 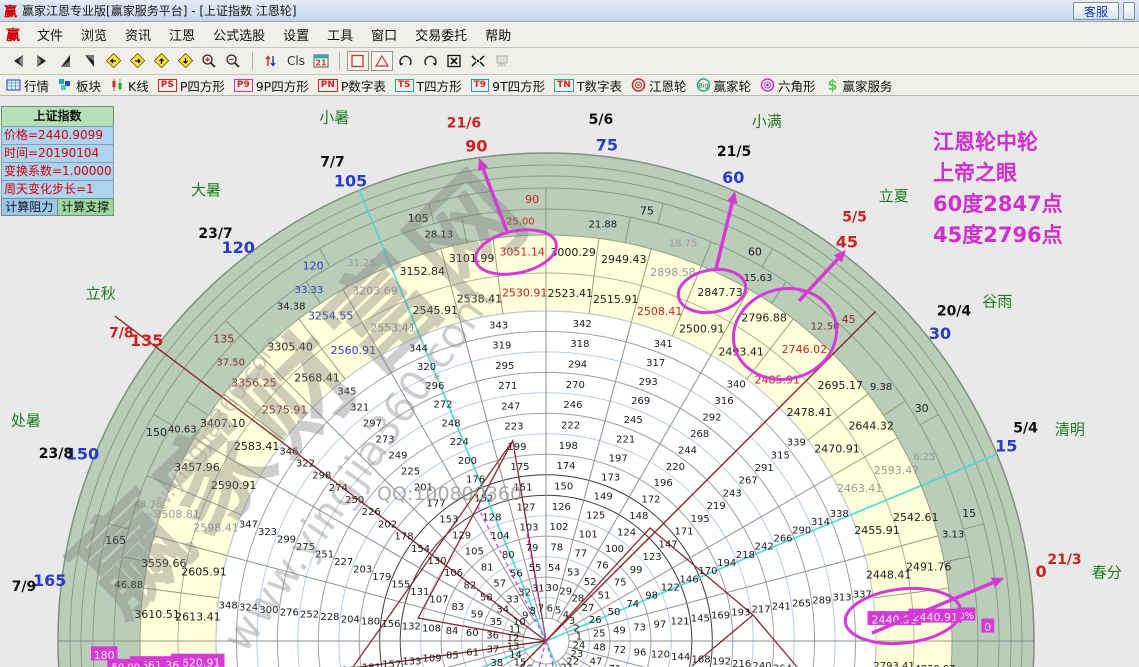 What do you see at coordinates (234, 61) in the screenshot?
I see `zoom-out-icon` at bounding box center [234, 61].